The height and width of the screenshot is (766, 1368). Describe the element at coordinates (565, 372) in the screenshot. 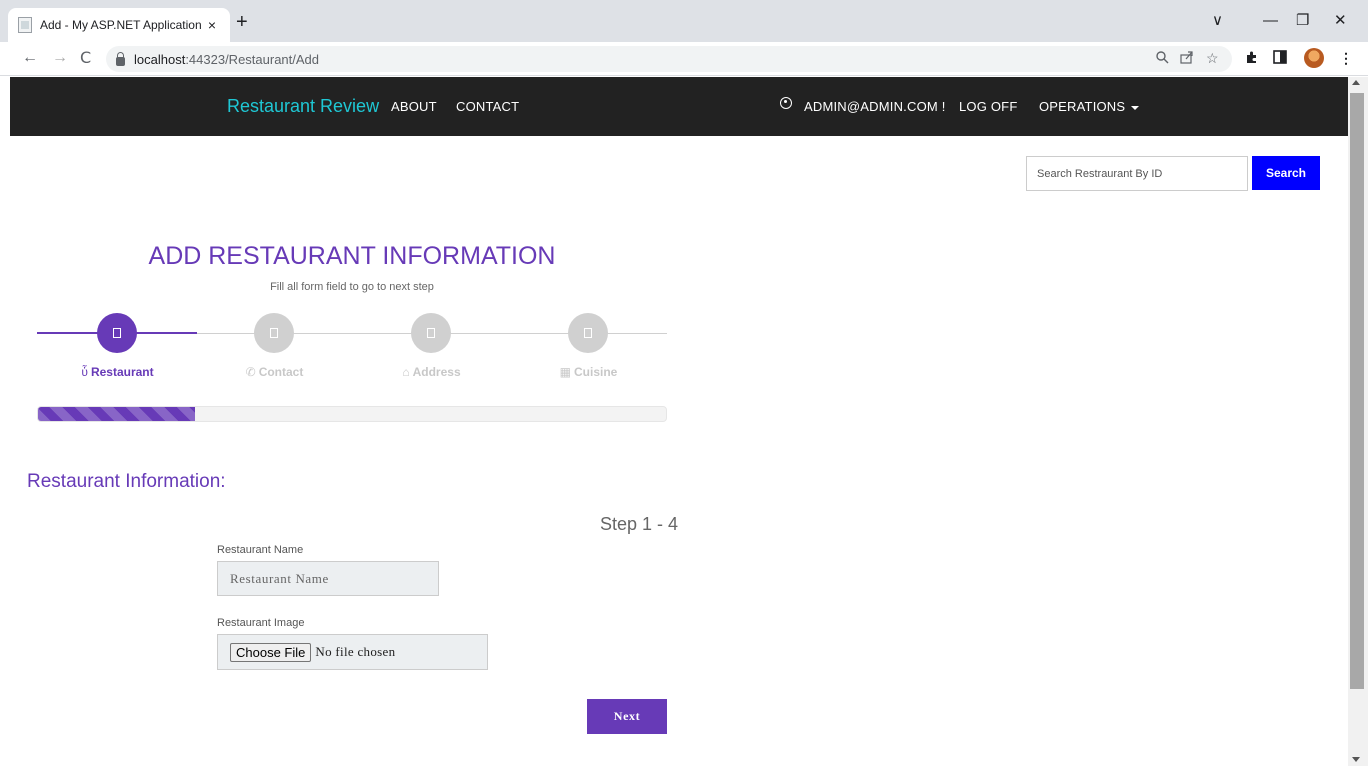

I see `table-icon: ▦` at that location.